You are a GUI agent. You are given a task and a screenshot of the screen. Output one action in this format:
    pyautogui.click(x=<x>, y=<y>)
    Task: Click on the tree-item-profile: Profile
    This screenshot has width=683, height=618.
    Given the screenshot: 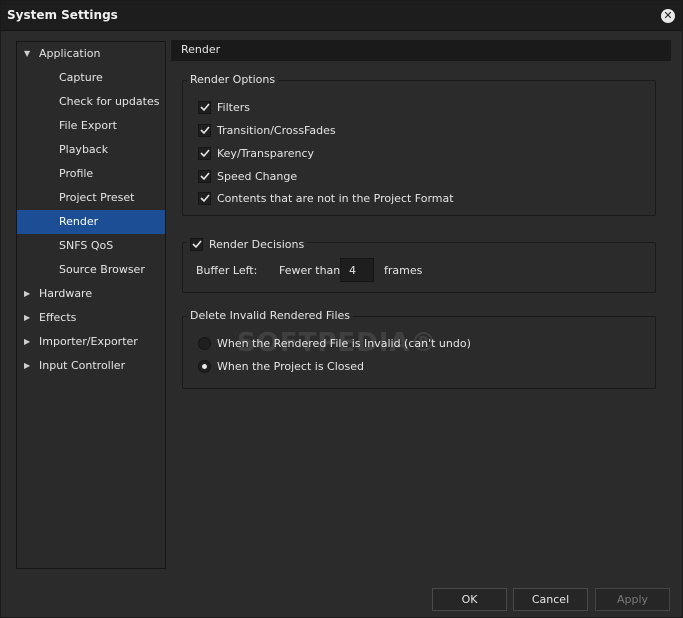 What is the action you would take?
    pyautogui.click(x=91, y=174)
    